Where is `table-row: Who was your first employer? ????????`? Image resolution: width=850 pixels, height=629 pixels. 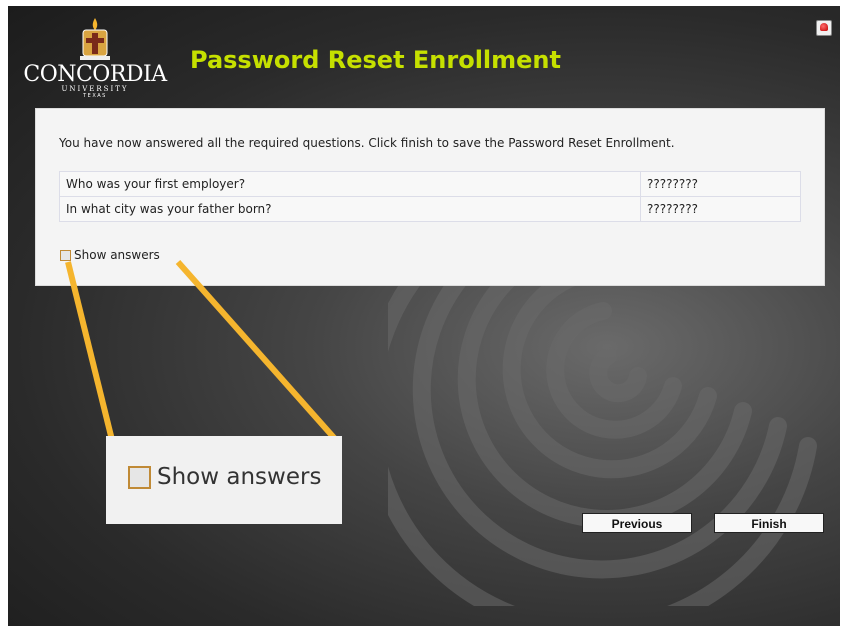
table-row: Who was your first employer? ???????? is located at coordinates (430, 184).